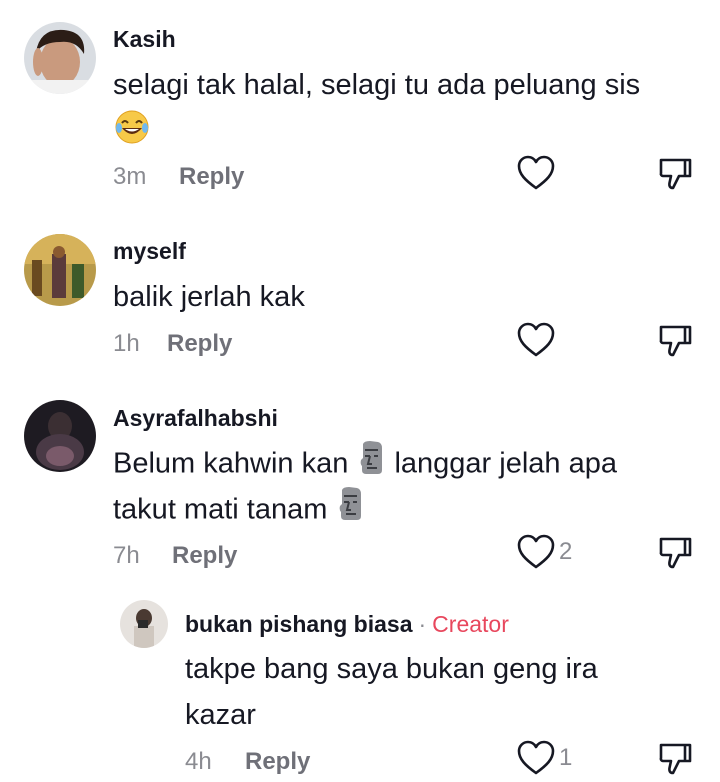  I want to click on comment-username: Asyrafalhabshi, so click(195, 418).